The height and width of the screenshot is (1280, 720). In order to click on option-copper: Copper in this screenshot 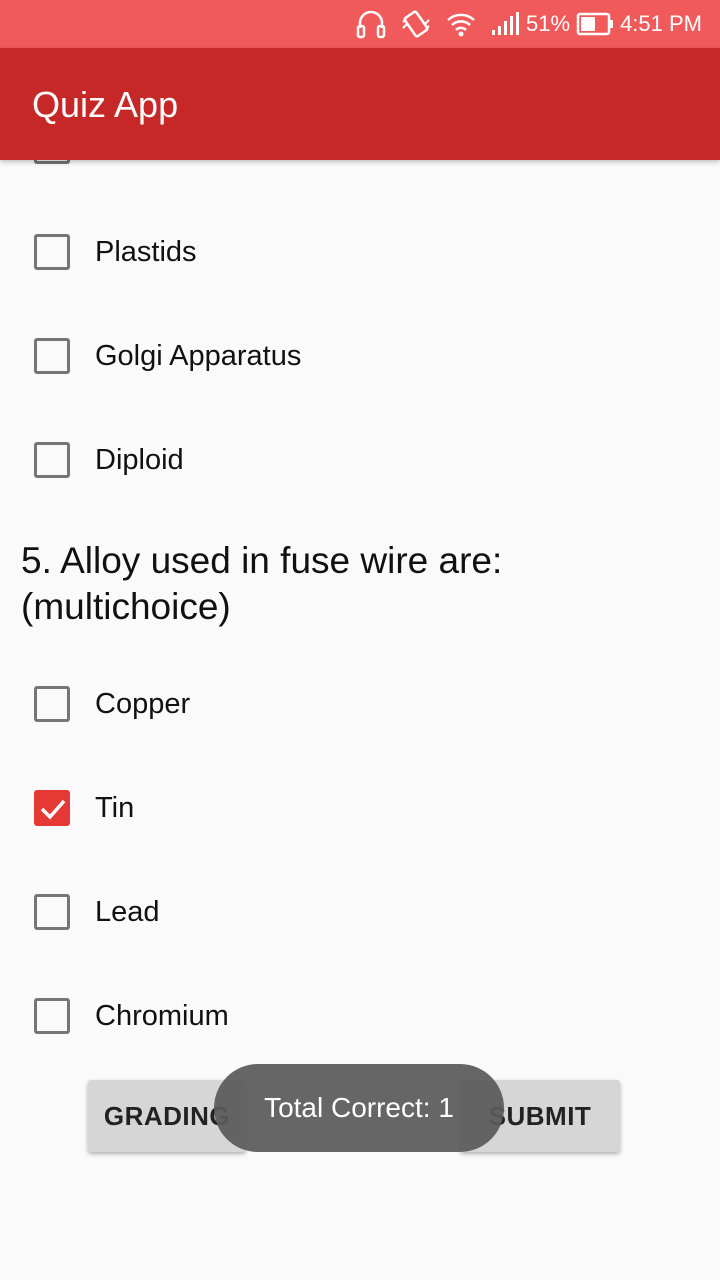, I will do `click(360, 704)`.